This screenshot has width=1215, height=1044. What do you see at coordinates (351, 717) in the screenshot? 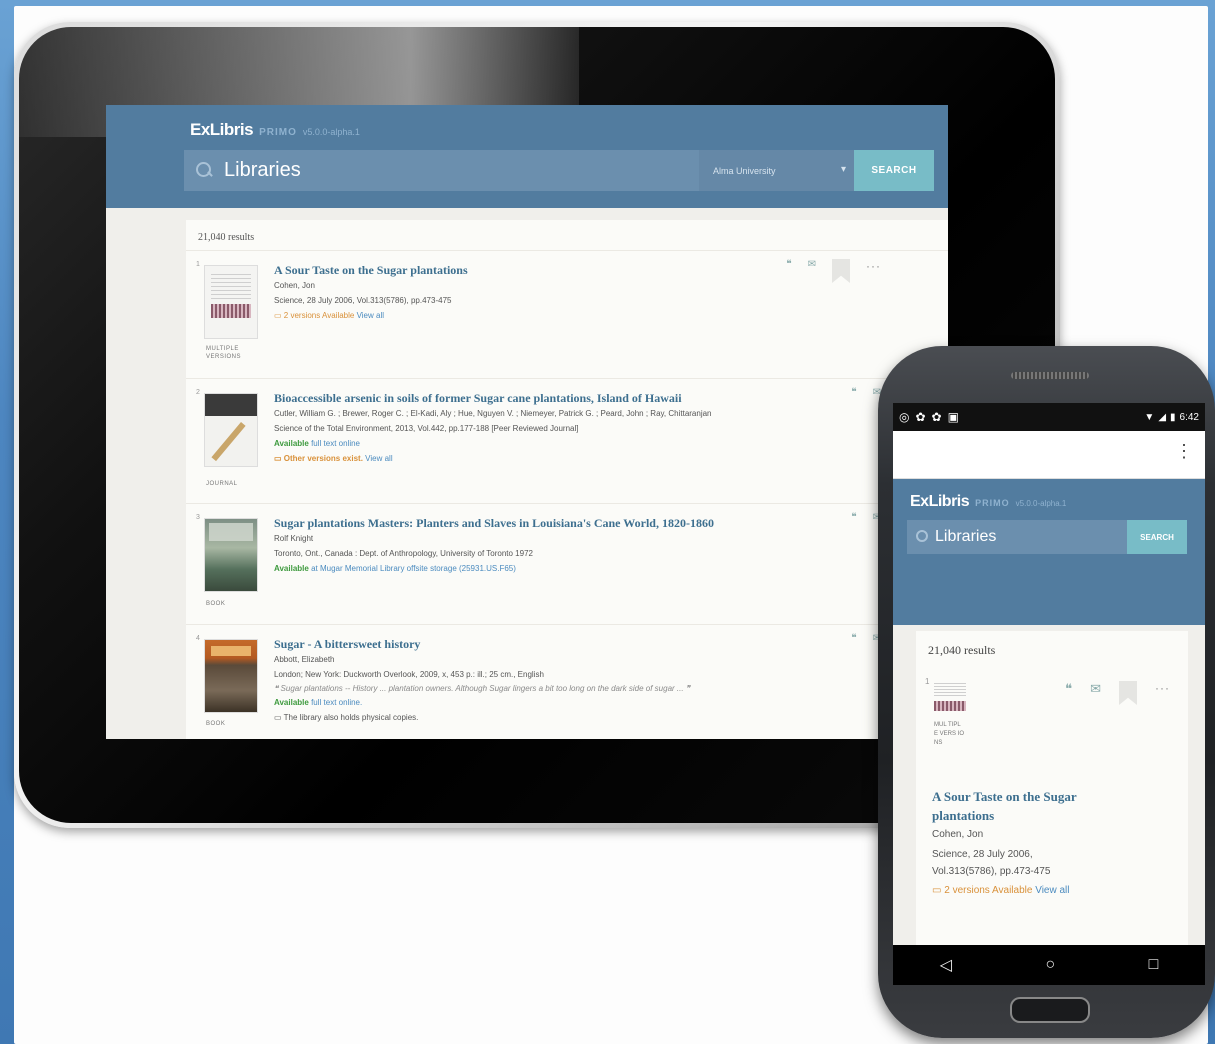
I see `holdings-text: The library also holds physical copies.` at bounding box center [351, 717].